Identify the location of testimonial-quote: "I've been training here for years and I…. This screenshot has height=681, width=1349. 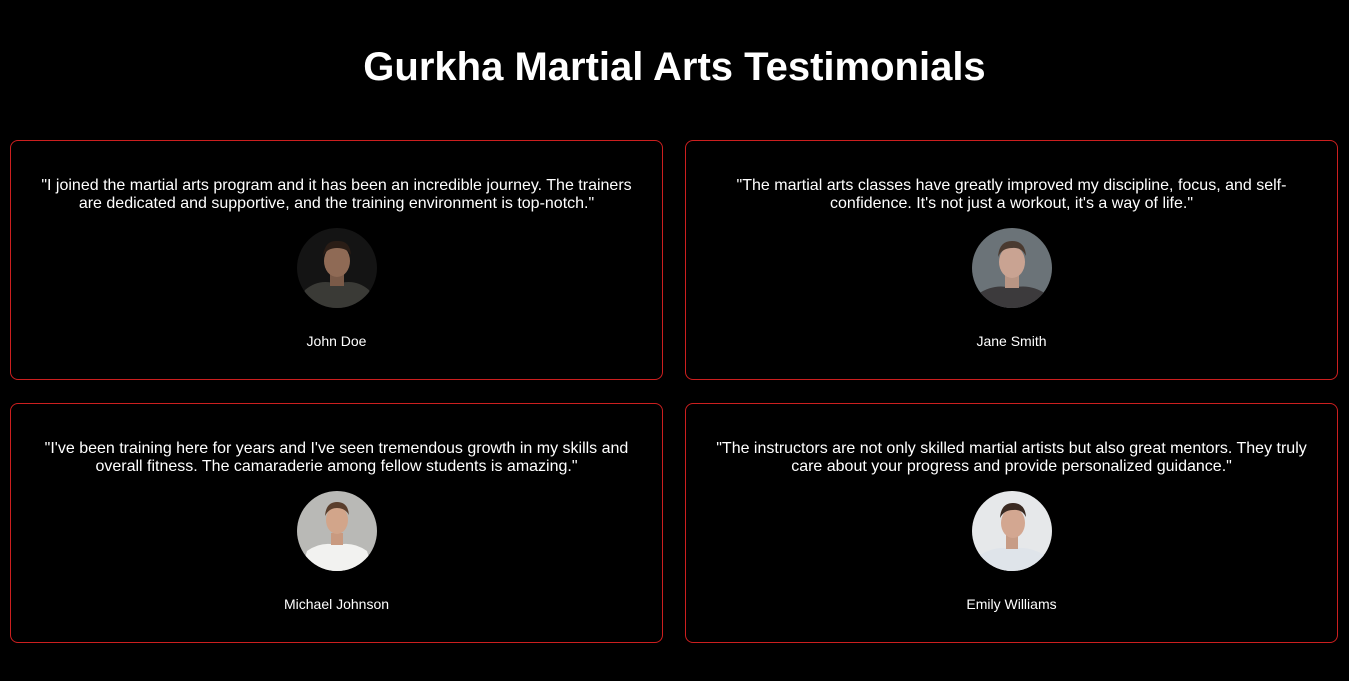
(336, 457).